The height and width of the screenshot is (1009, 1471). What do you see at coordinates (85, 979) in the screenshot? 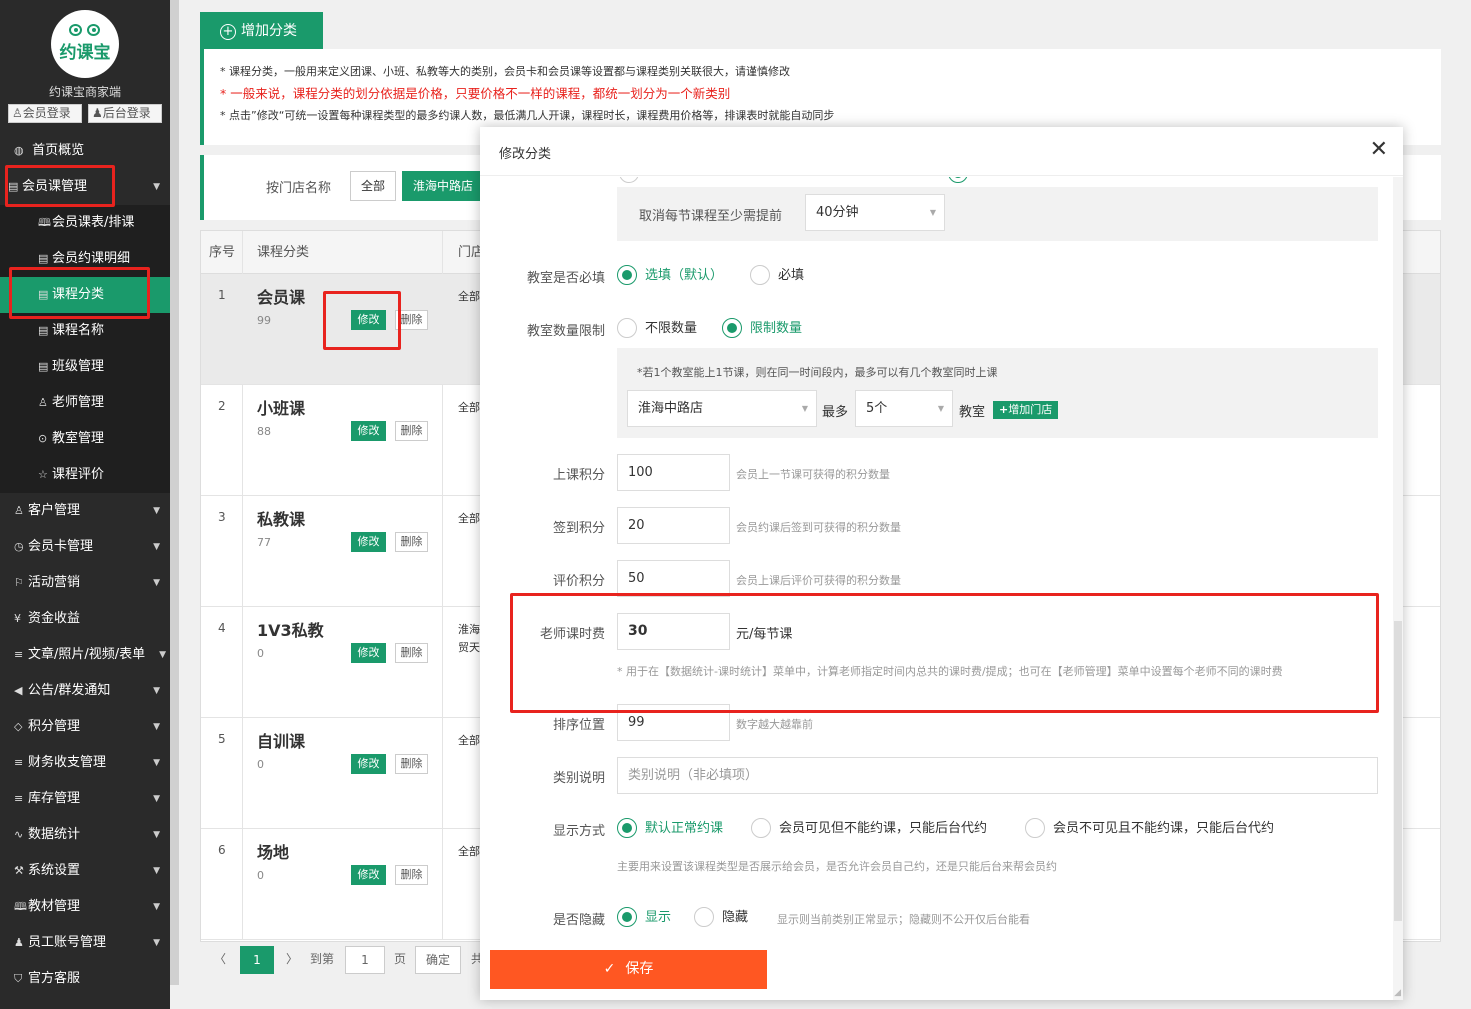
I see `sidebar-item-support: ⛉ 官方客服` at bounding box center [85, 979].